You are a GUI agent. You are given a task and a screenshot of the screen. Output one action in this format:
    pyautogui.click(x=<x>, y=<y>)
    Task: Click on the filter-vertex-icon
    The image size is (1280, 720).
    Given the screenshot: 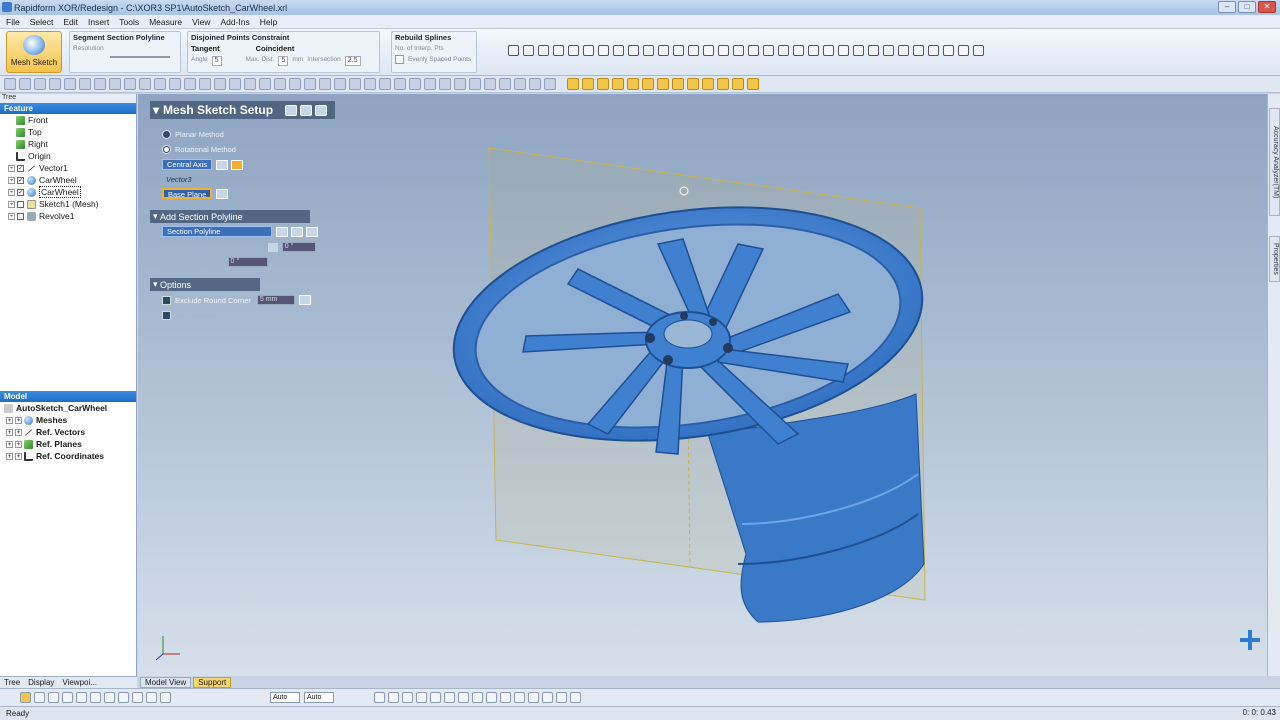 What is the action you would take?
    pyautogui.click(x=573, y=84)
    